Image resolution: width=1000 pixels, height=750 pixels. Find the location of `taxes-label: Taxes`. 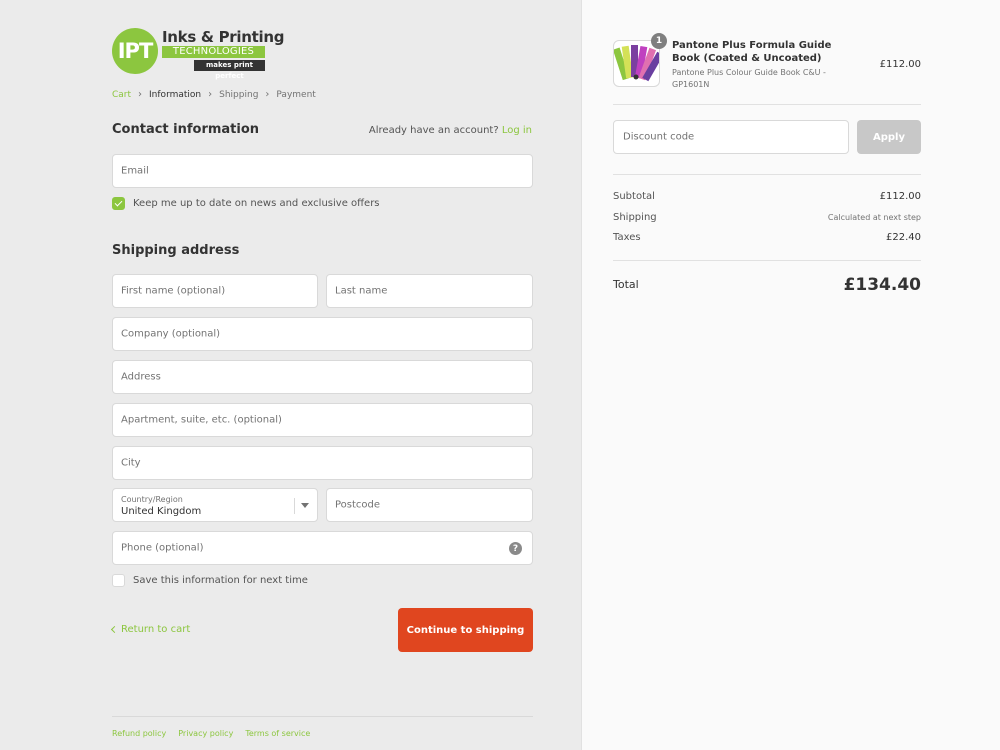

taxes-label: Taxes is located at coordinates (627, 237).